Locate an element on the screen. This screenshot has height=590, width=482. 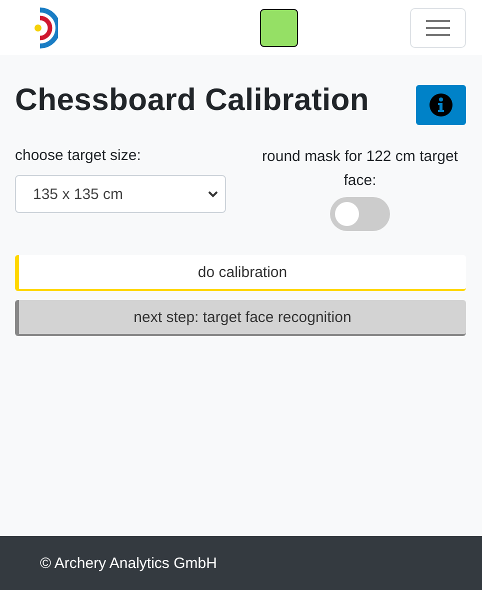
info-button is located at coordinates (441, 105).